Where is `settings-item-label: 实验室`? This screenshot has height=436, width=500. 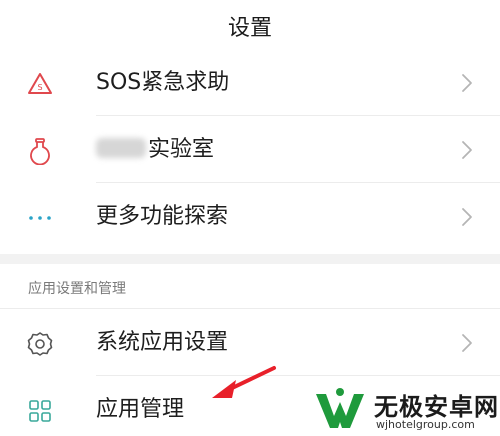 settings-item-label: 实验室 is located at coordinates (181, 149).